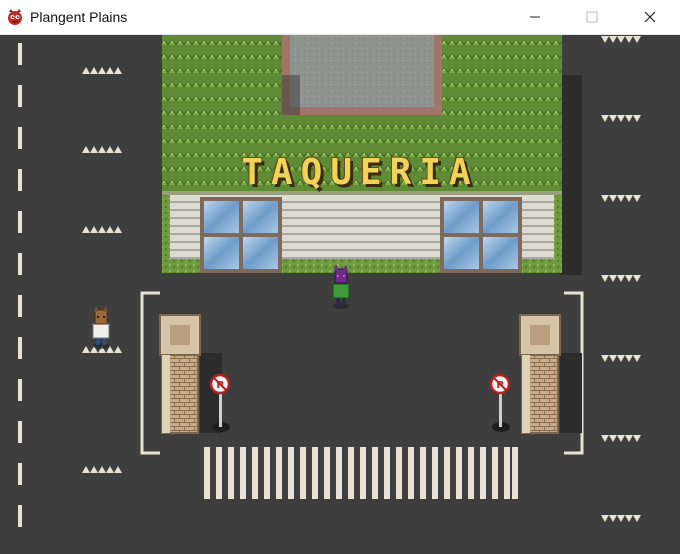 This screenshot has height=554, width=680. Describe the element at coordinates (340, 17) in the screenshot. I see `window-titlebar: Plangent Plains` at that location.